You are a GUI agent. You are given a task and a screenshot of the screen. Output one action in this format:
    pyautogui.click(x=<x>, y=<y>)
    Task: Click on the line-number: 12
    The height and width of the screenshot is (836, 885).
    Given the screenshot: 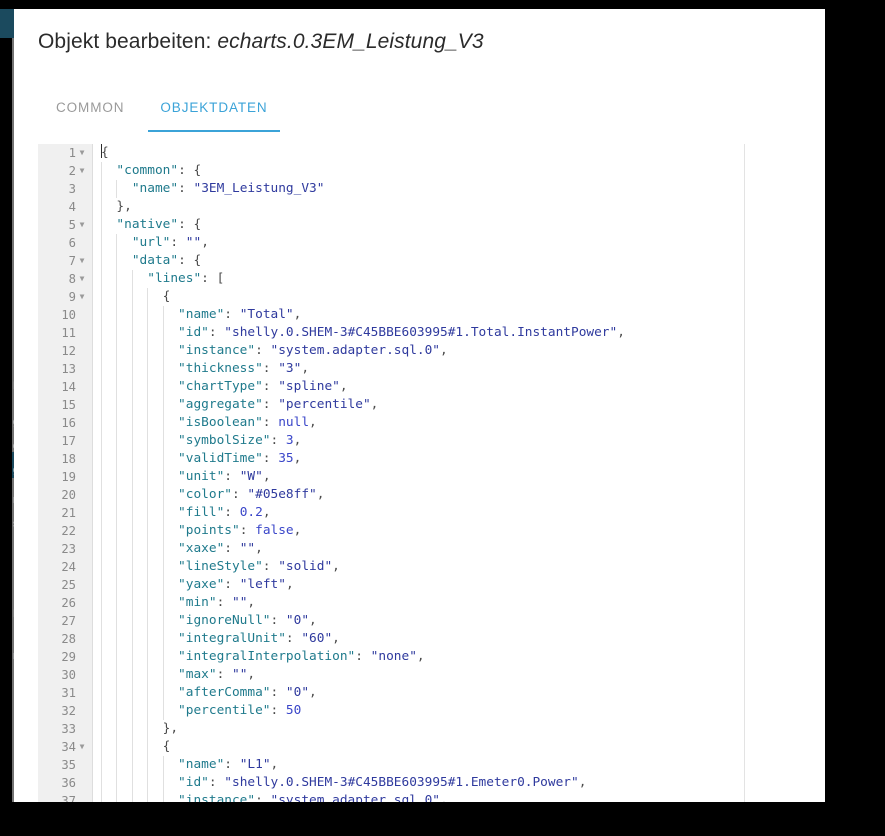 What is the action you would take?
    pyautogui.click(x=68, y=351)
    